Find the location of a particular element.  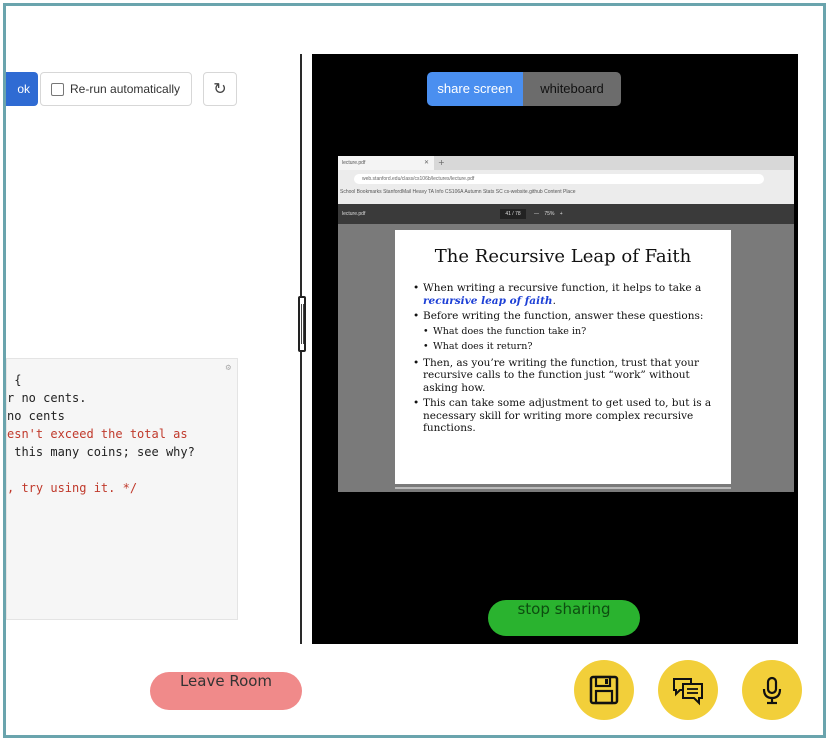

split-resize-handle is located at coordinates (302, 324).